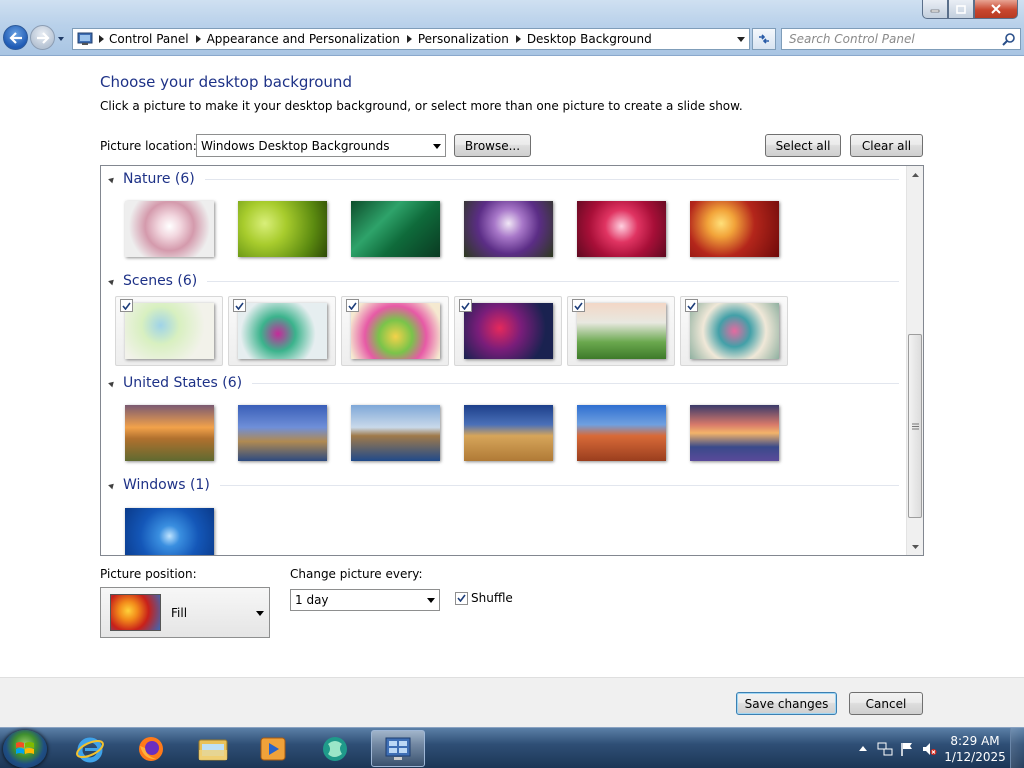 The height and width of the screenshot is (768, 1024). I want to click on search-icon, so click(1009, 39).